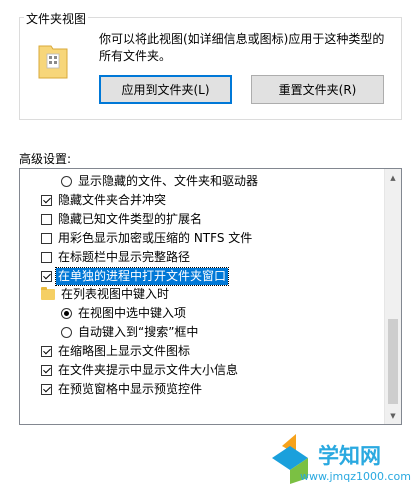 This screenshot has height=489, width=420. What do you see at coordinates (142, 276) in the screenshot?
I see `list-item-label: 在单独的进程中打开文件夹窗口` at bounding box center [142, 276].